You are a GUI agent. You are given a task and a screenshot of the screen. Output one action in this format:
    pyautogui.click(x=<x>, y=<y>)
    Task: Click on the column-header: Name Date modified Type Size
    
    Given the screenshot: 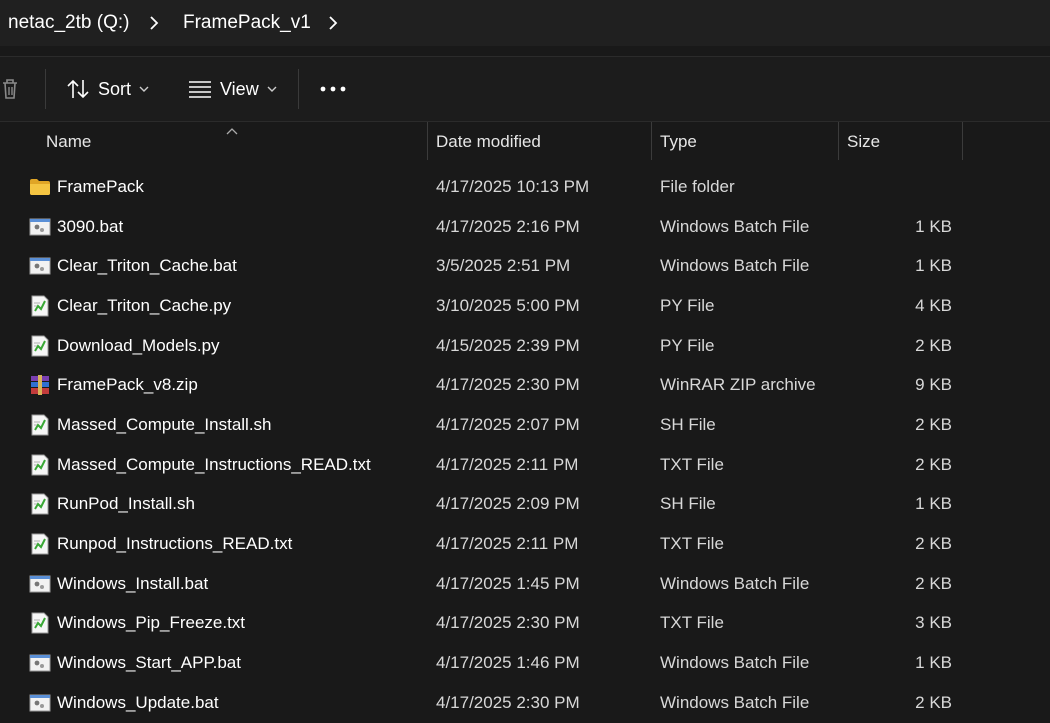 What is the action you would take?
    pyautogui.click(x=525, y=142)
    